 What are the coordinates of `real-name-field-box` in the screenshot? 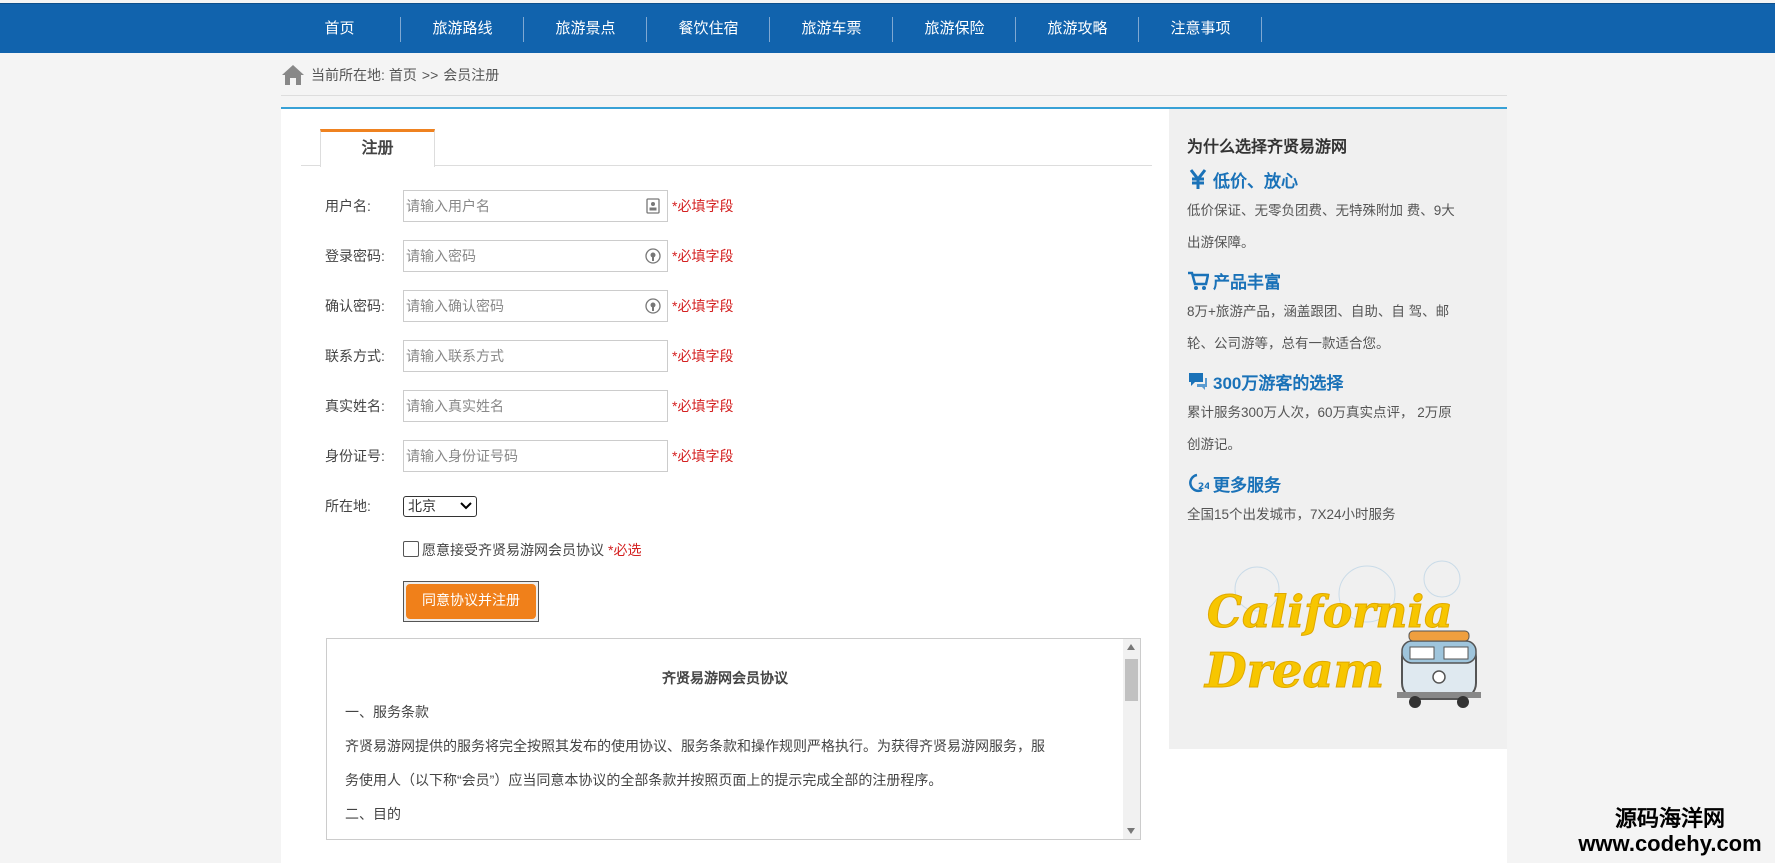 It's located at (535, 406).